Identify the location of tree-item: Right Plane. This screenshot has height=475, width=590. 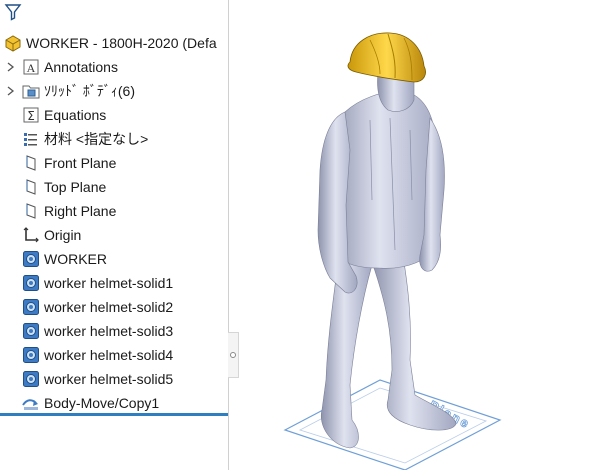
(58, 211).